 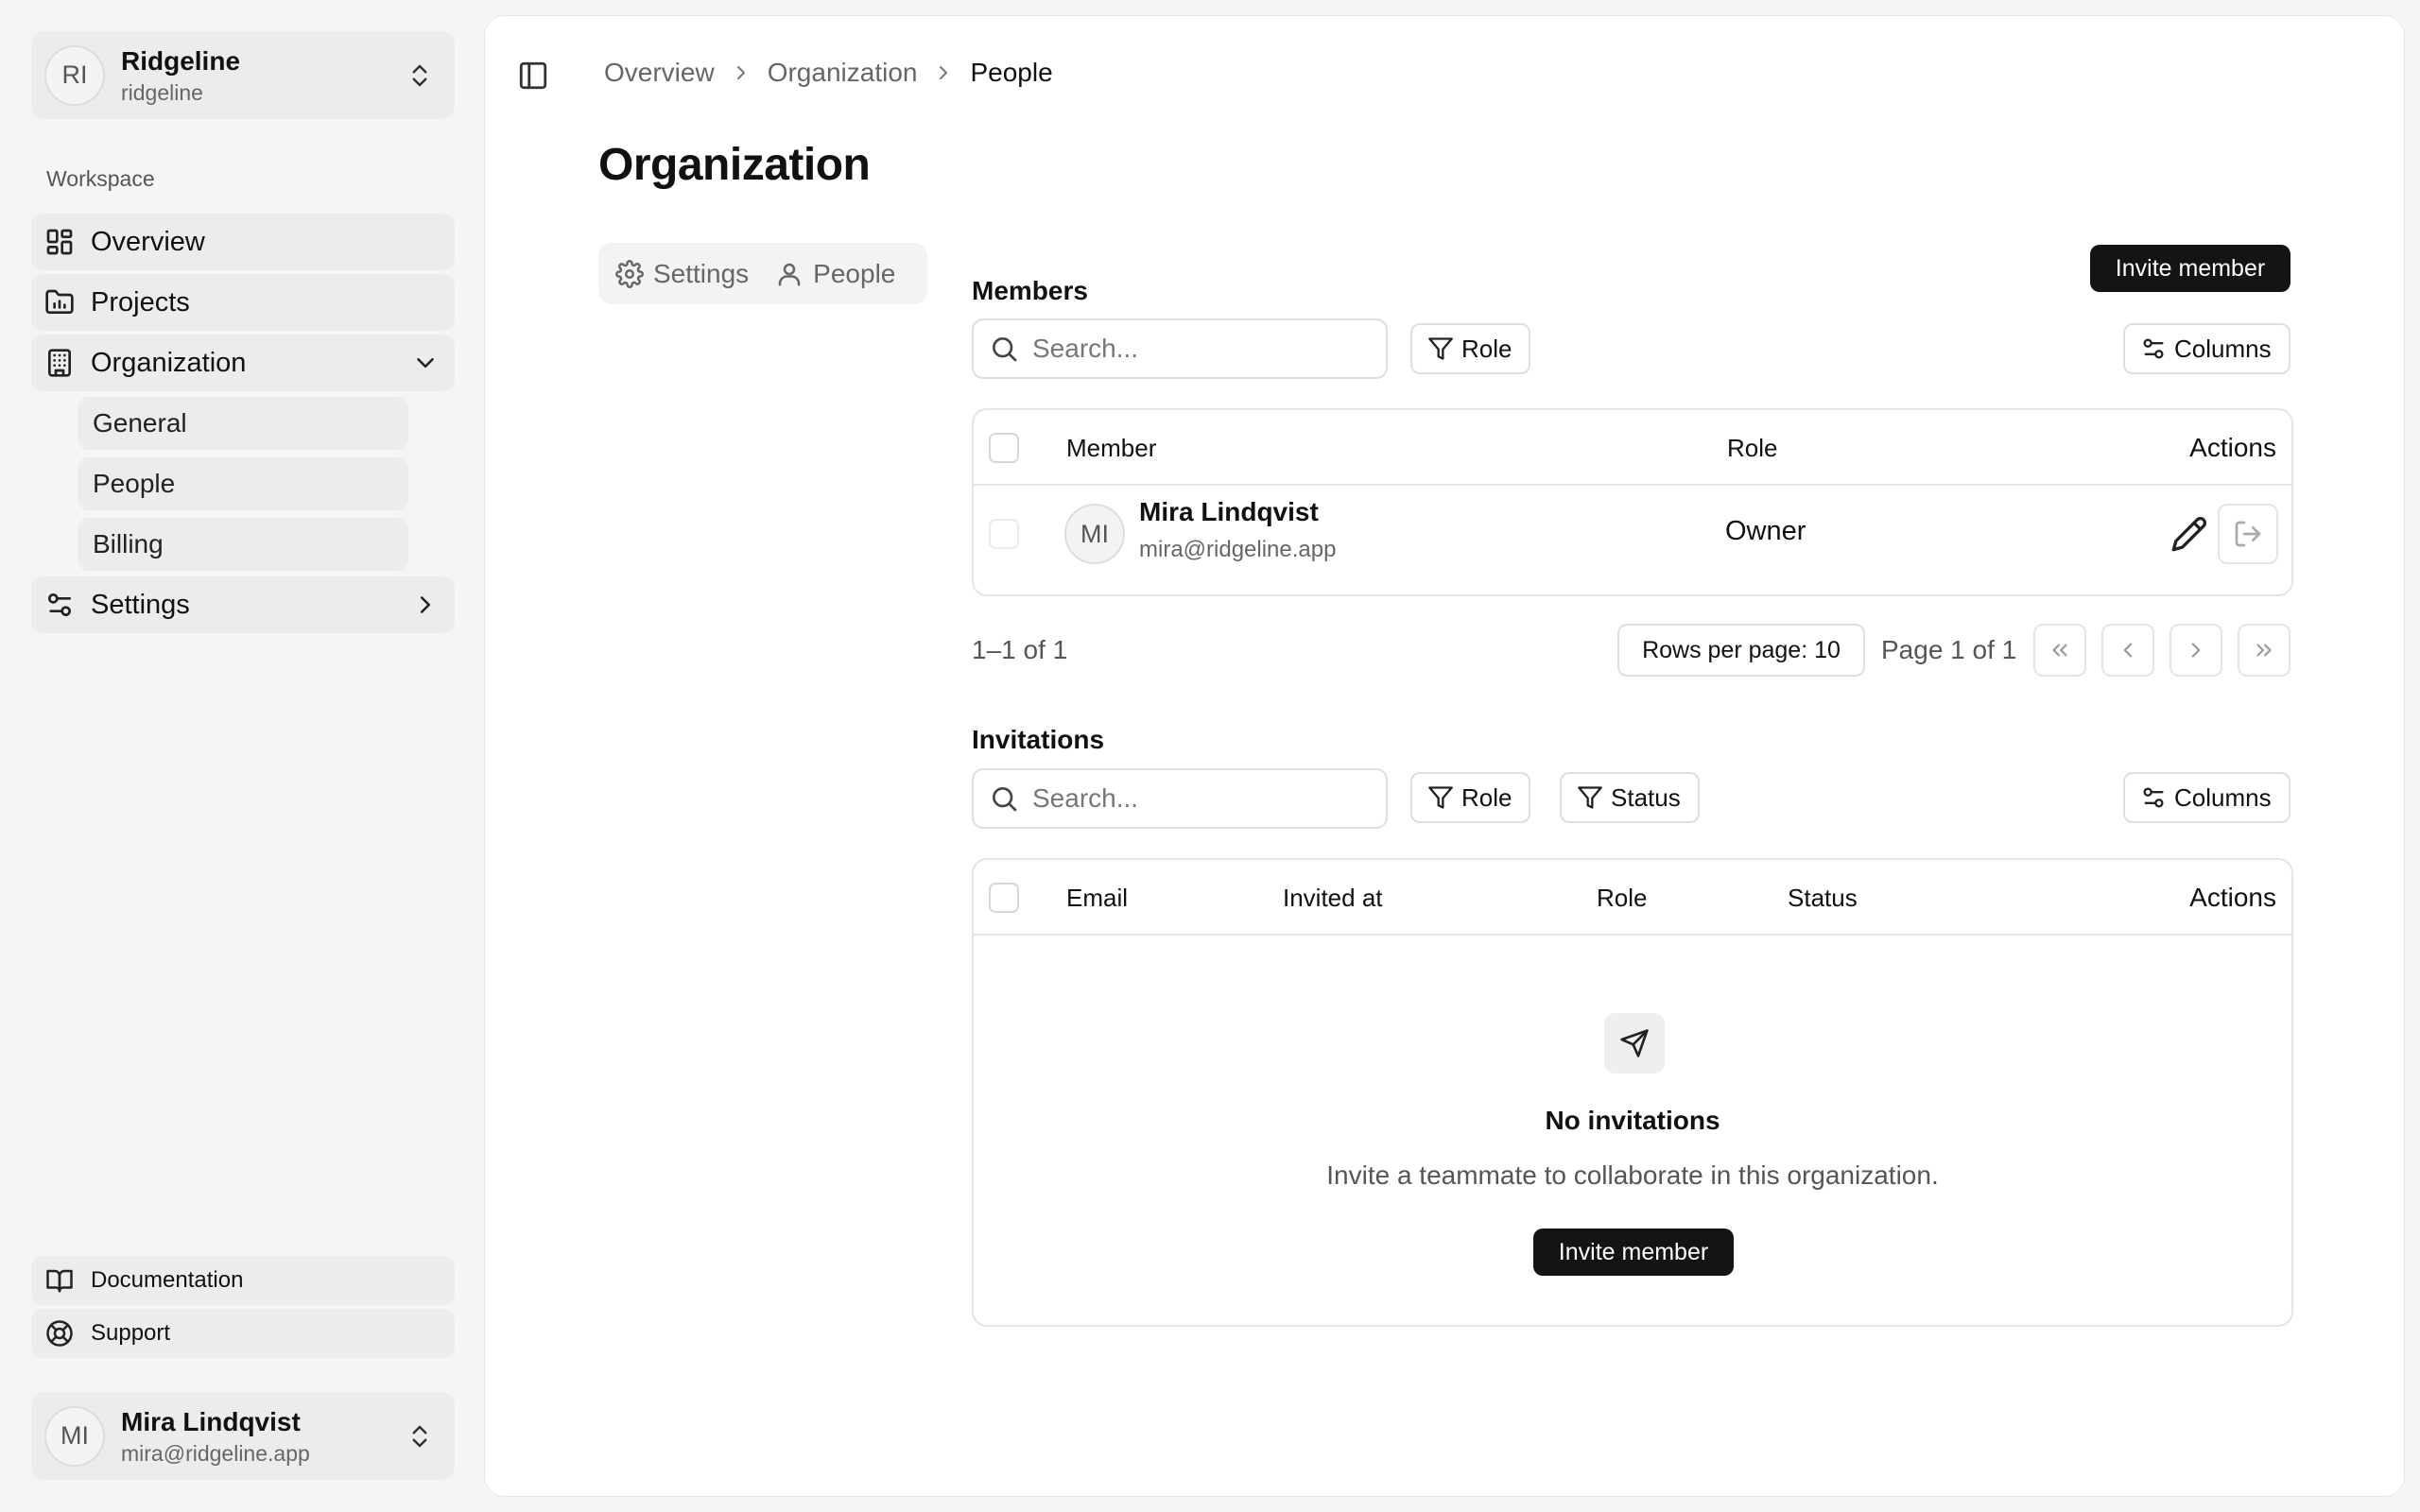 I want to click on column-header-status: Status, so click(x=1823, y=898).